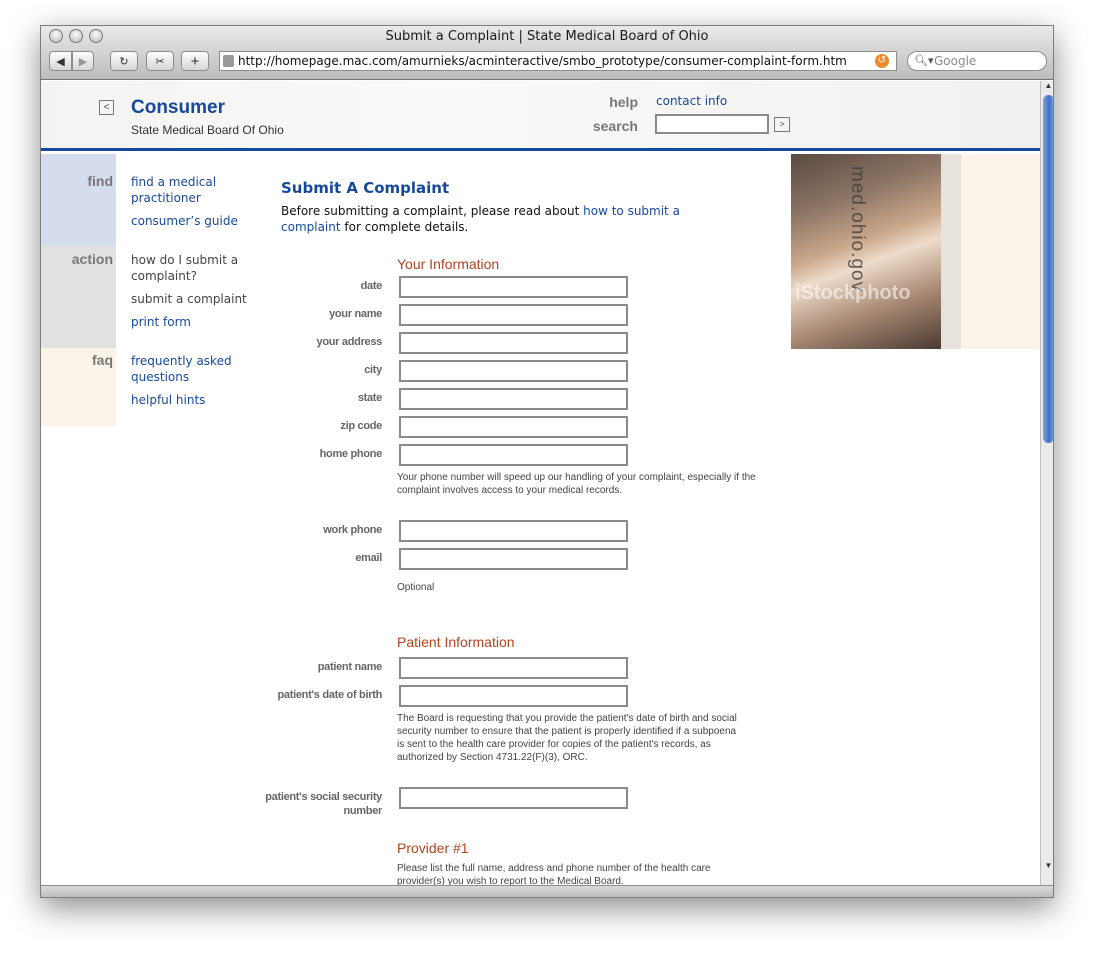 Image resolution: width=1094 pixels, height=954 pixels. Describe the element at coordinates (547, 891) in the screenshot. I see `status-bar` at that location.